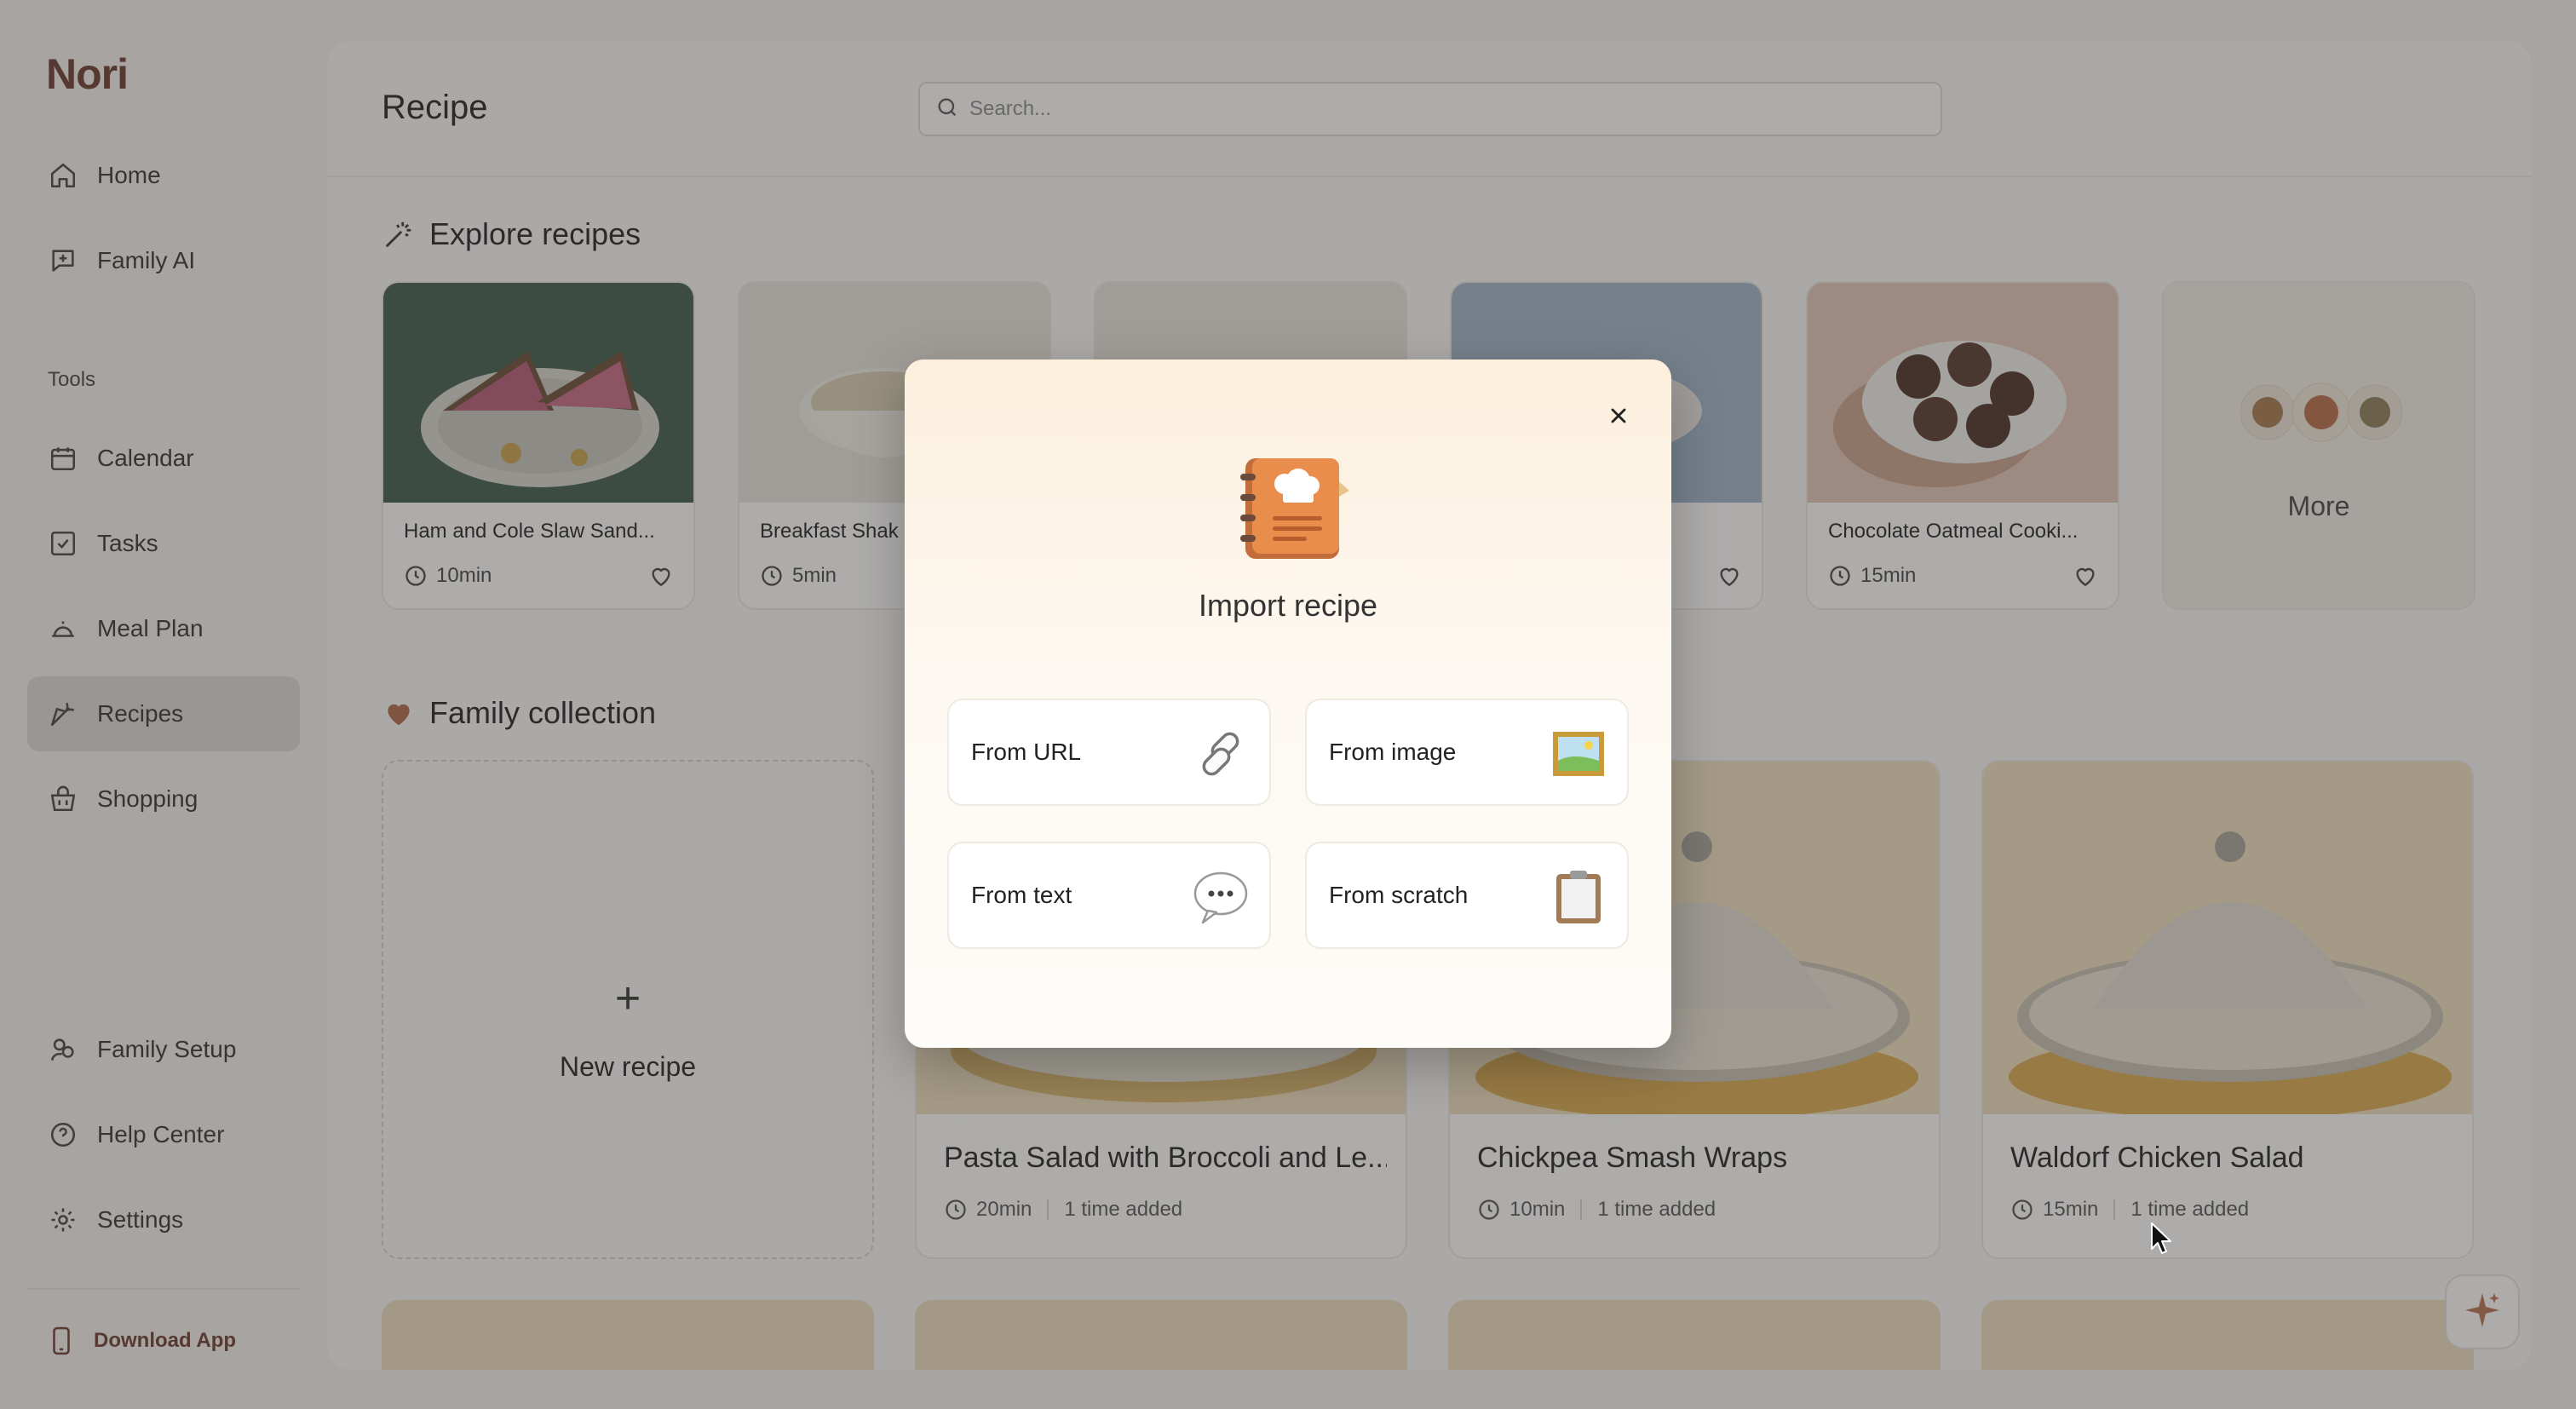 Image resolution: width=2576 pixels, height=1409 pixels. Describe the element at coordinates (1109, 752) in the screenshot. I see `from-url-button: From URL` at that location.